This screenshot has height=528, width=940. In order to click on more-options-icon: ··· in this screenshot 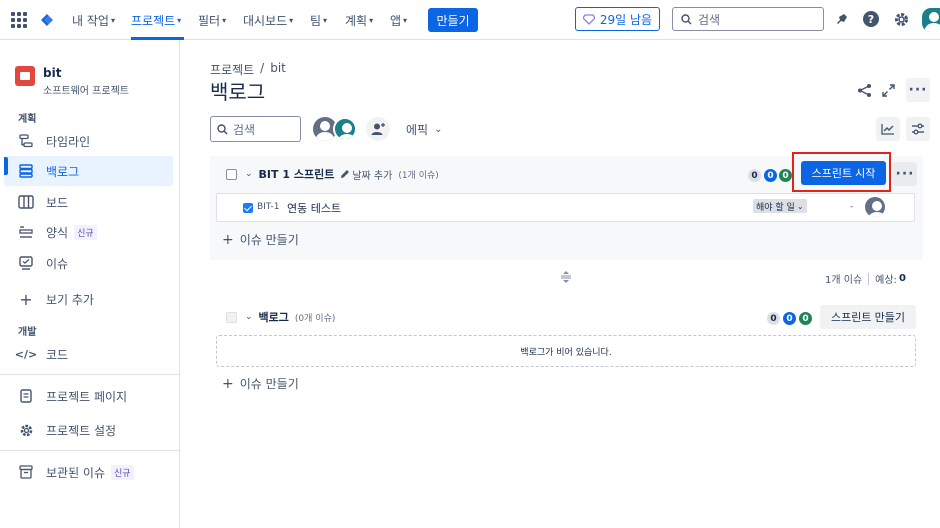, I will do `click(918, 90)`.